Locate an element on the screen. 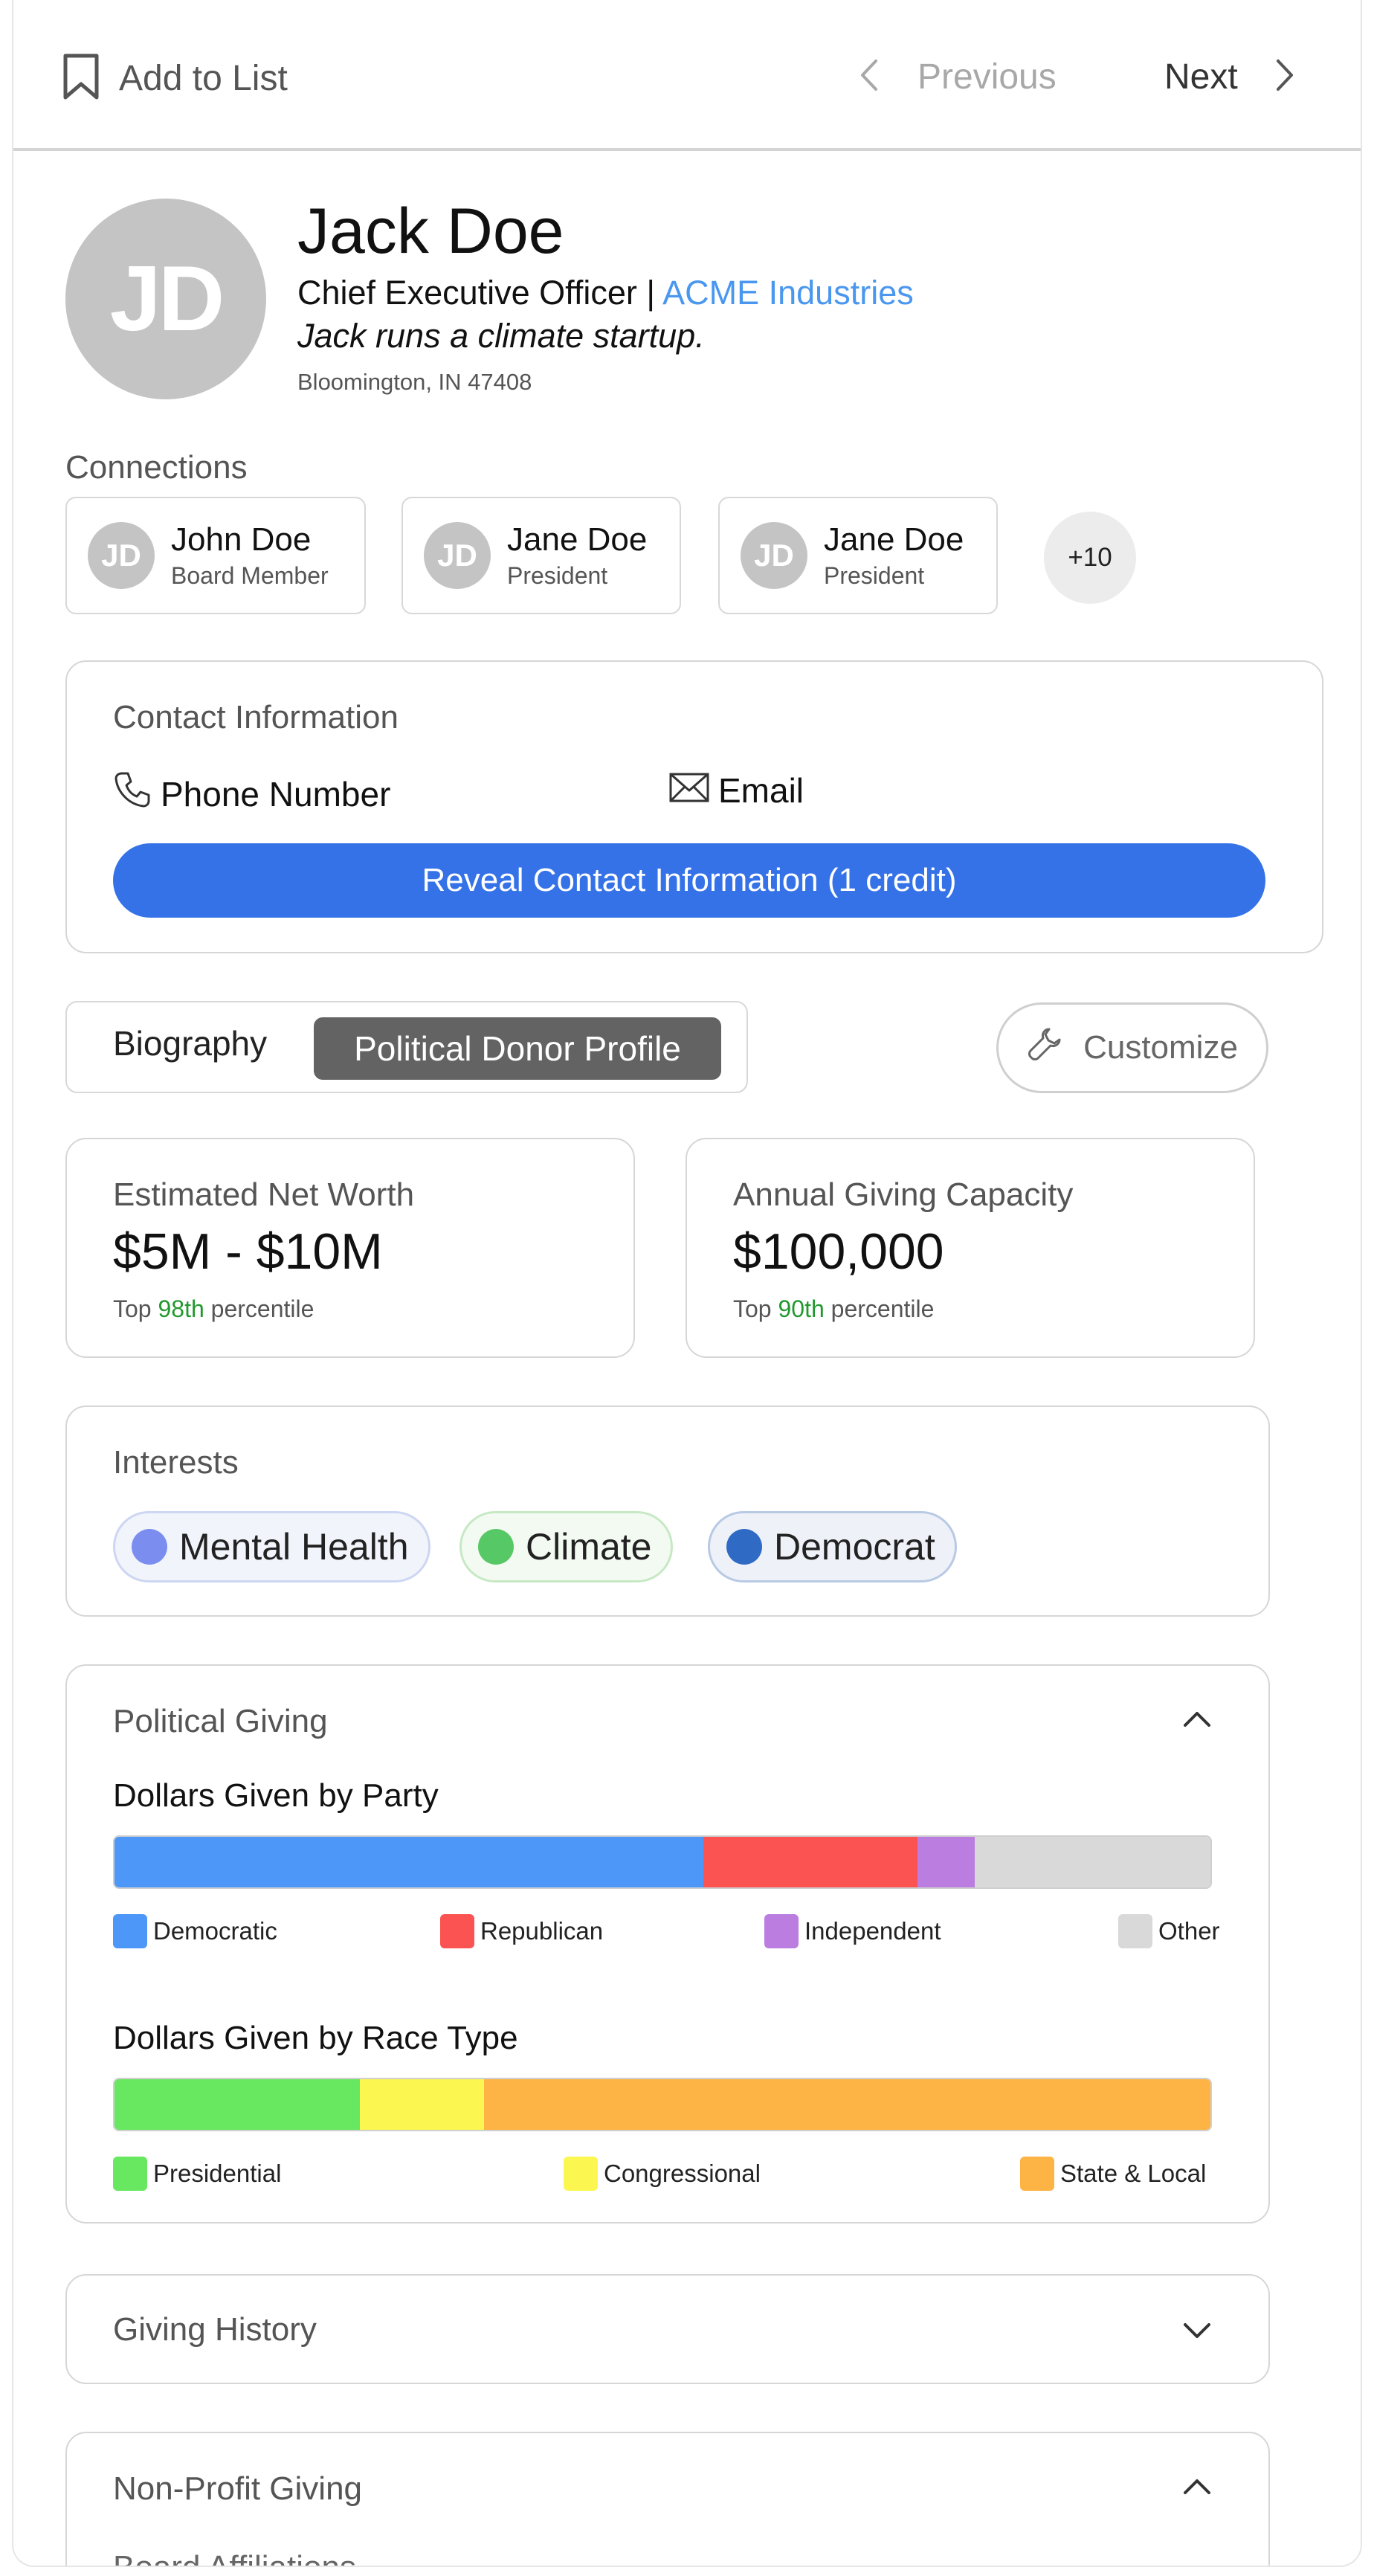 This screenshot has height=2576, width=1374. next-label: Next is located at coordinates (1201, 77).